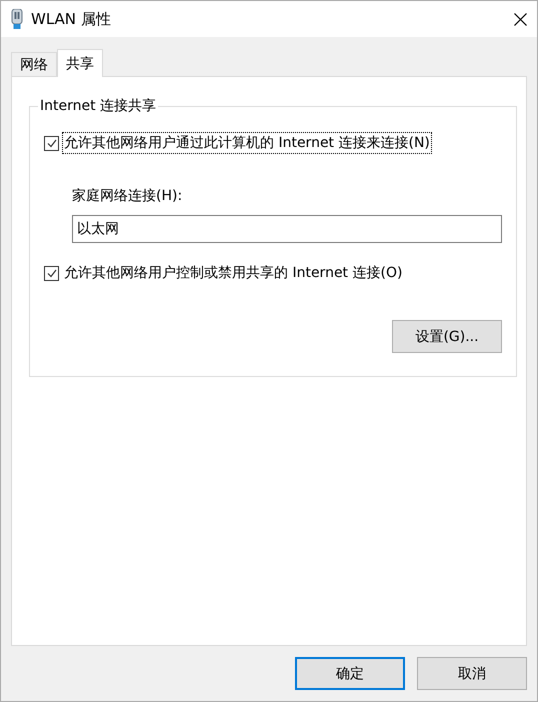 This screenshot has height=702, width=538. Describe the element at coordinates (34, 64) in the screenshot. I see `tab: 网络` at that location.